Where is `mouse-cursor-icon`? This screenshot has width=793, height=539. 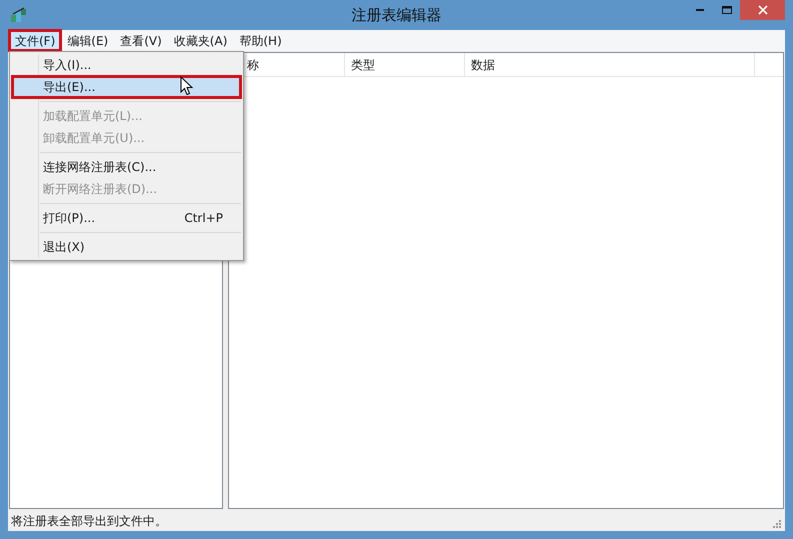 mouse-cursor-icon is located at coordinates (187, 86).